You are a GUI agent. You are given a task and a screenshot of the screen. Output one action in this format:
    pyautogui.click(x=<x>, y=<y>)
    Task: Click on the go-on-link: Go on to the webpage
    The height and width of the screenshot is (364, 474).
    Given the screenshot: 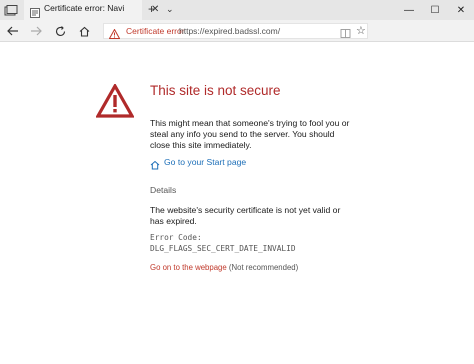 What is the action you would take?
    pyautogui.click(x=188, y=267)
    